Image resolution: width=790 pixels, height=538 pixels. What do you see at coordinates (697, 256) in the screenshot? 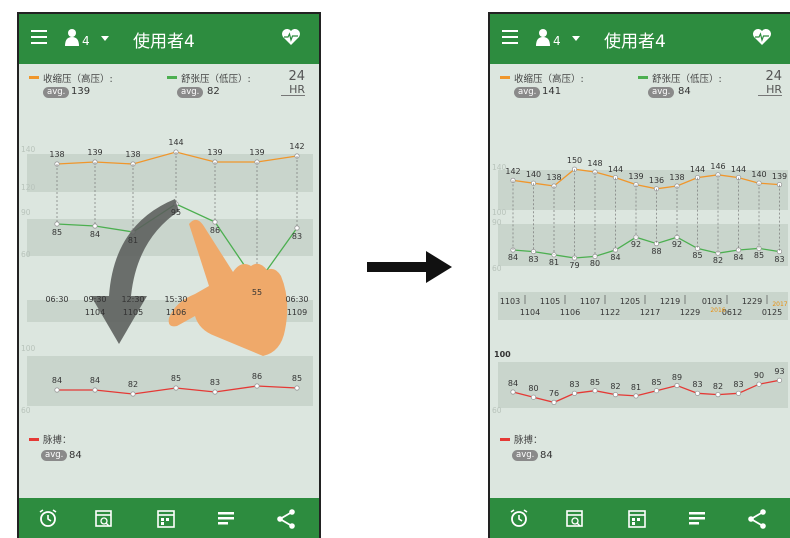
I see `diastolic-value-label: 85` at bounding box center [697, 256].